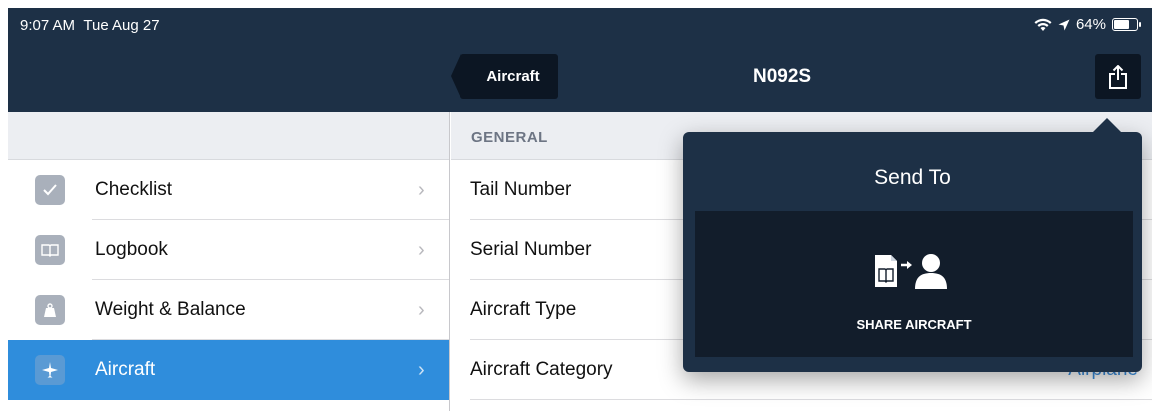 The height and width of the screenshot is (411, 1152). What do you see at coordinates (911, 271) in the screenshot?
I see `share-aircraft-icon` at bounding box center [911, 271].